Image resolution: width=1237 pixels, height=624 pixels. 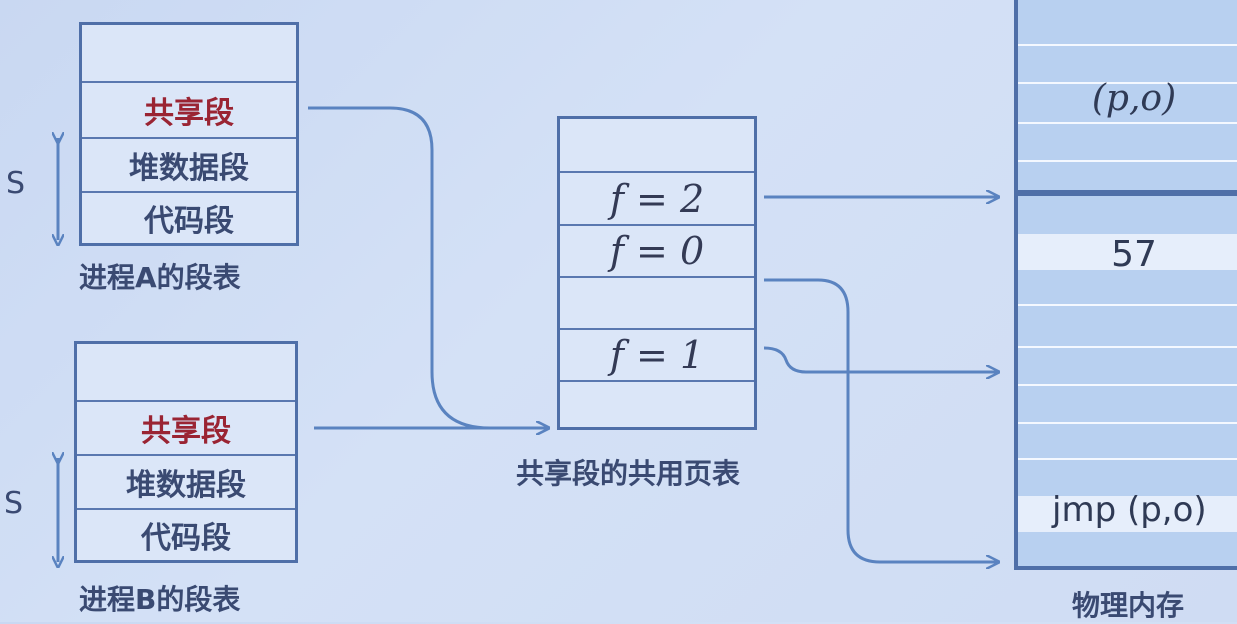 I want to click on arrow-f1-to-memory, so click(x=880, y=359).